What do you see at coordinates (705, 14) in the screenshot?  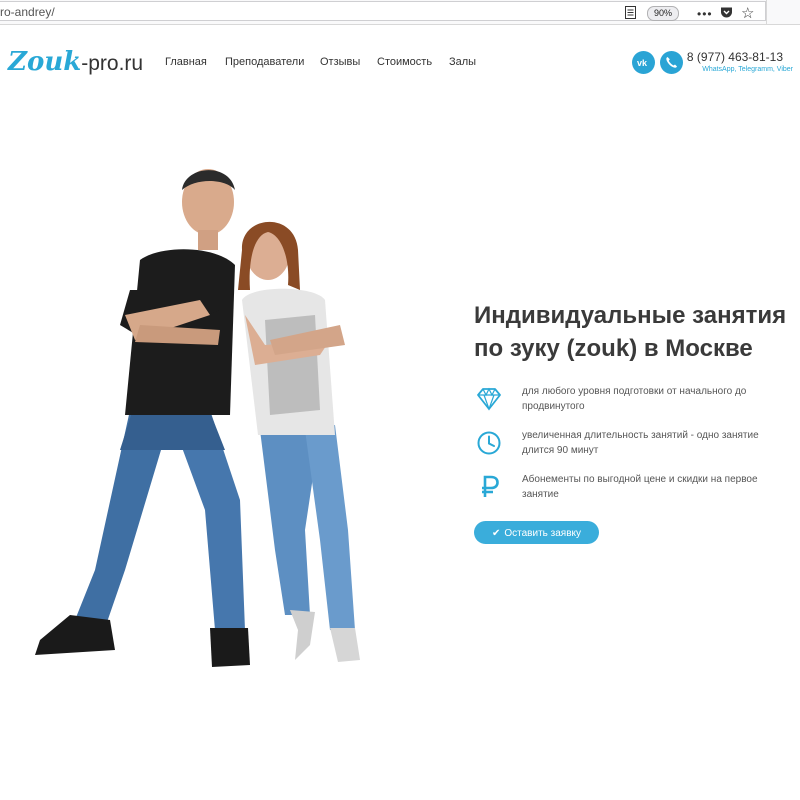 I see `more-icon: •••` at bounding box center [705, 14].